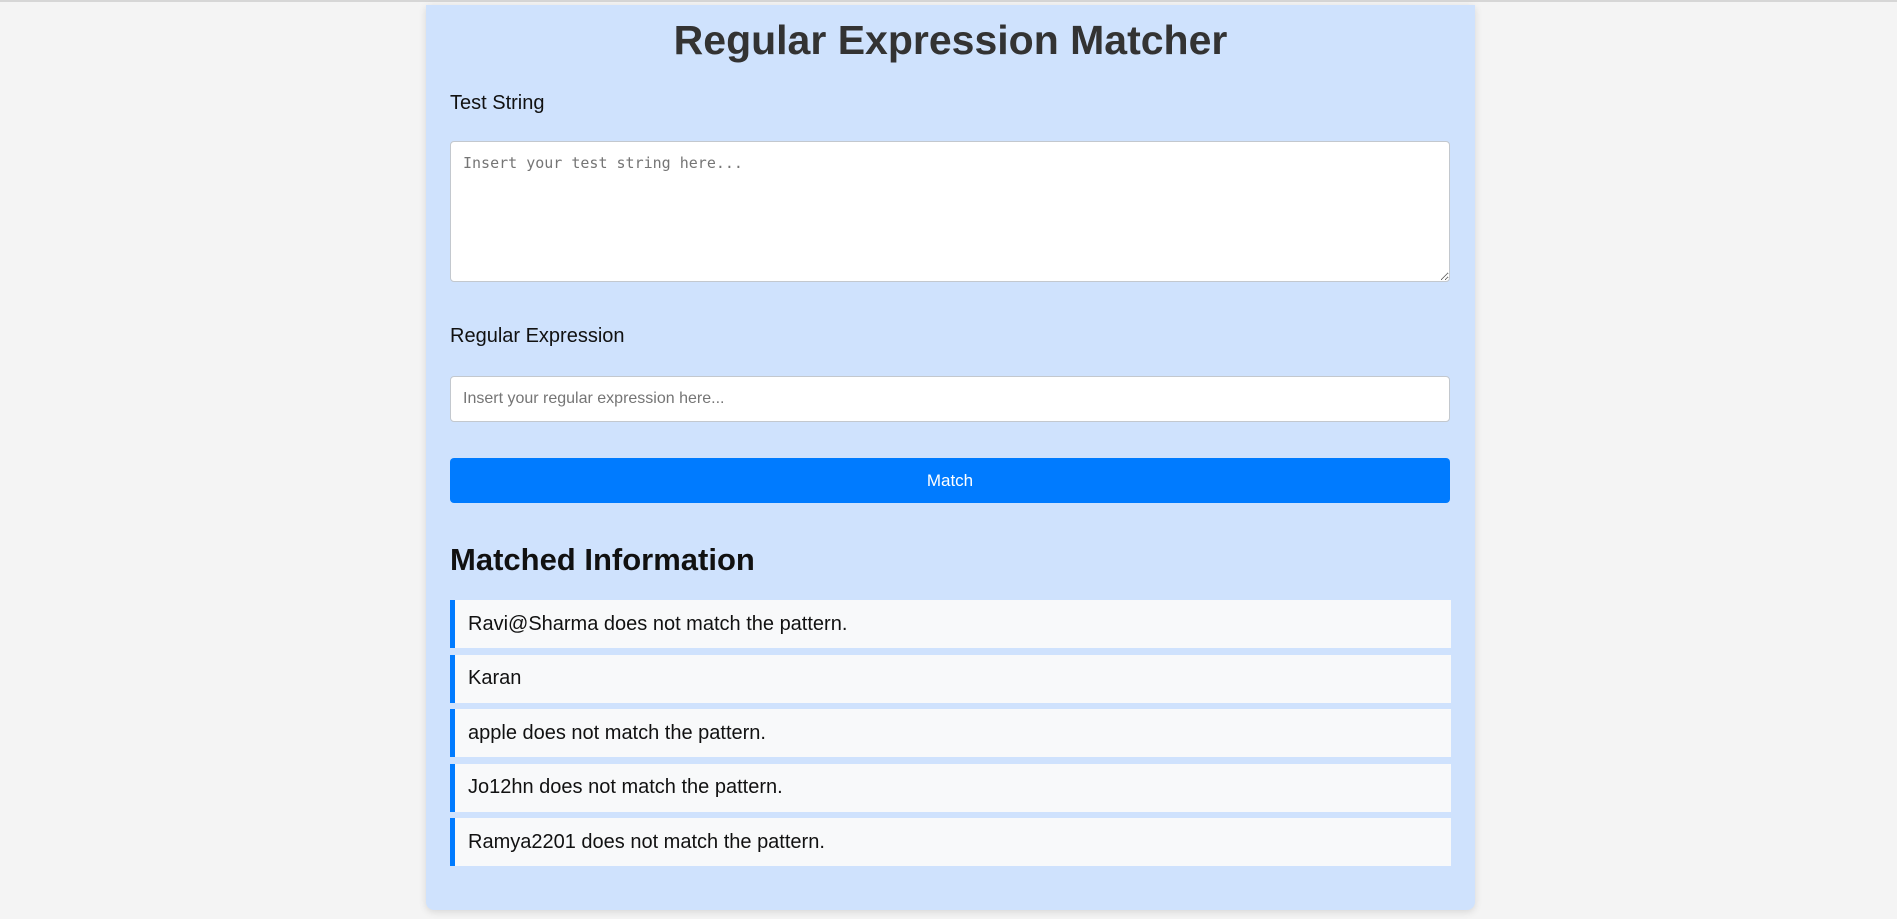 This screenshot has height=919, width=1897. Describe the element at coordinates (950, 399) in the screenshot. I see `regex-input` at that location.